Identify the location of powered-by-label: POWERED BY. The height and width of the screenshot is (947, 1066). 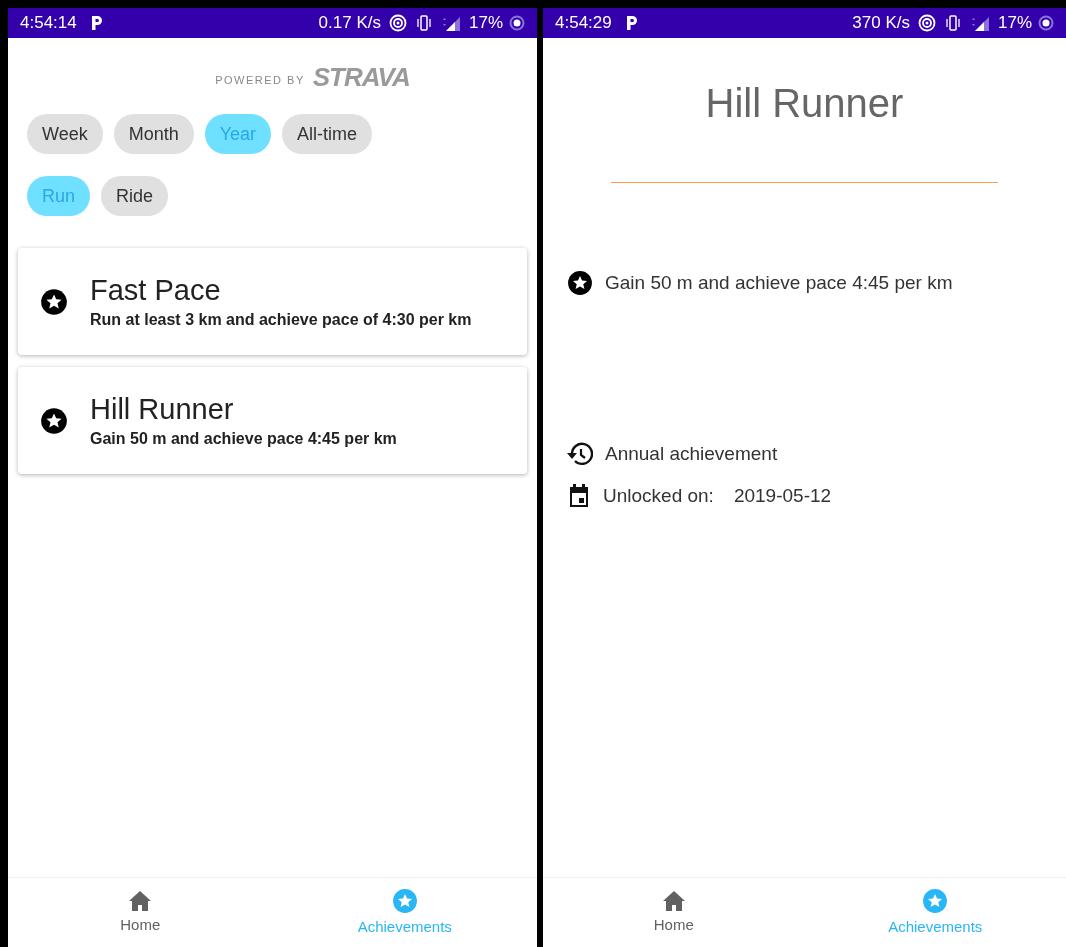
(260, 80).